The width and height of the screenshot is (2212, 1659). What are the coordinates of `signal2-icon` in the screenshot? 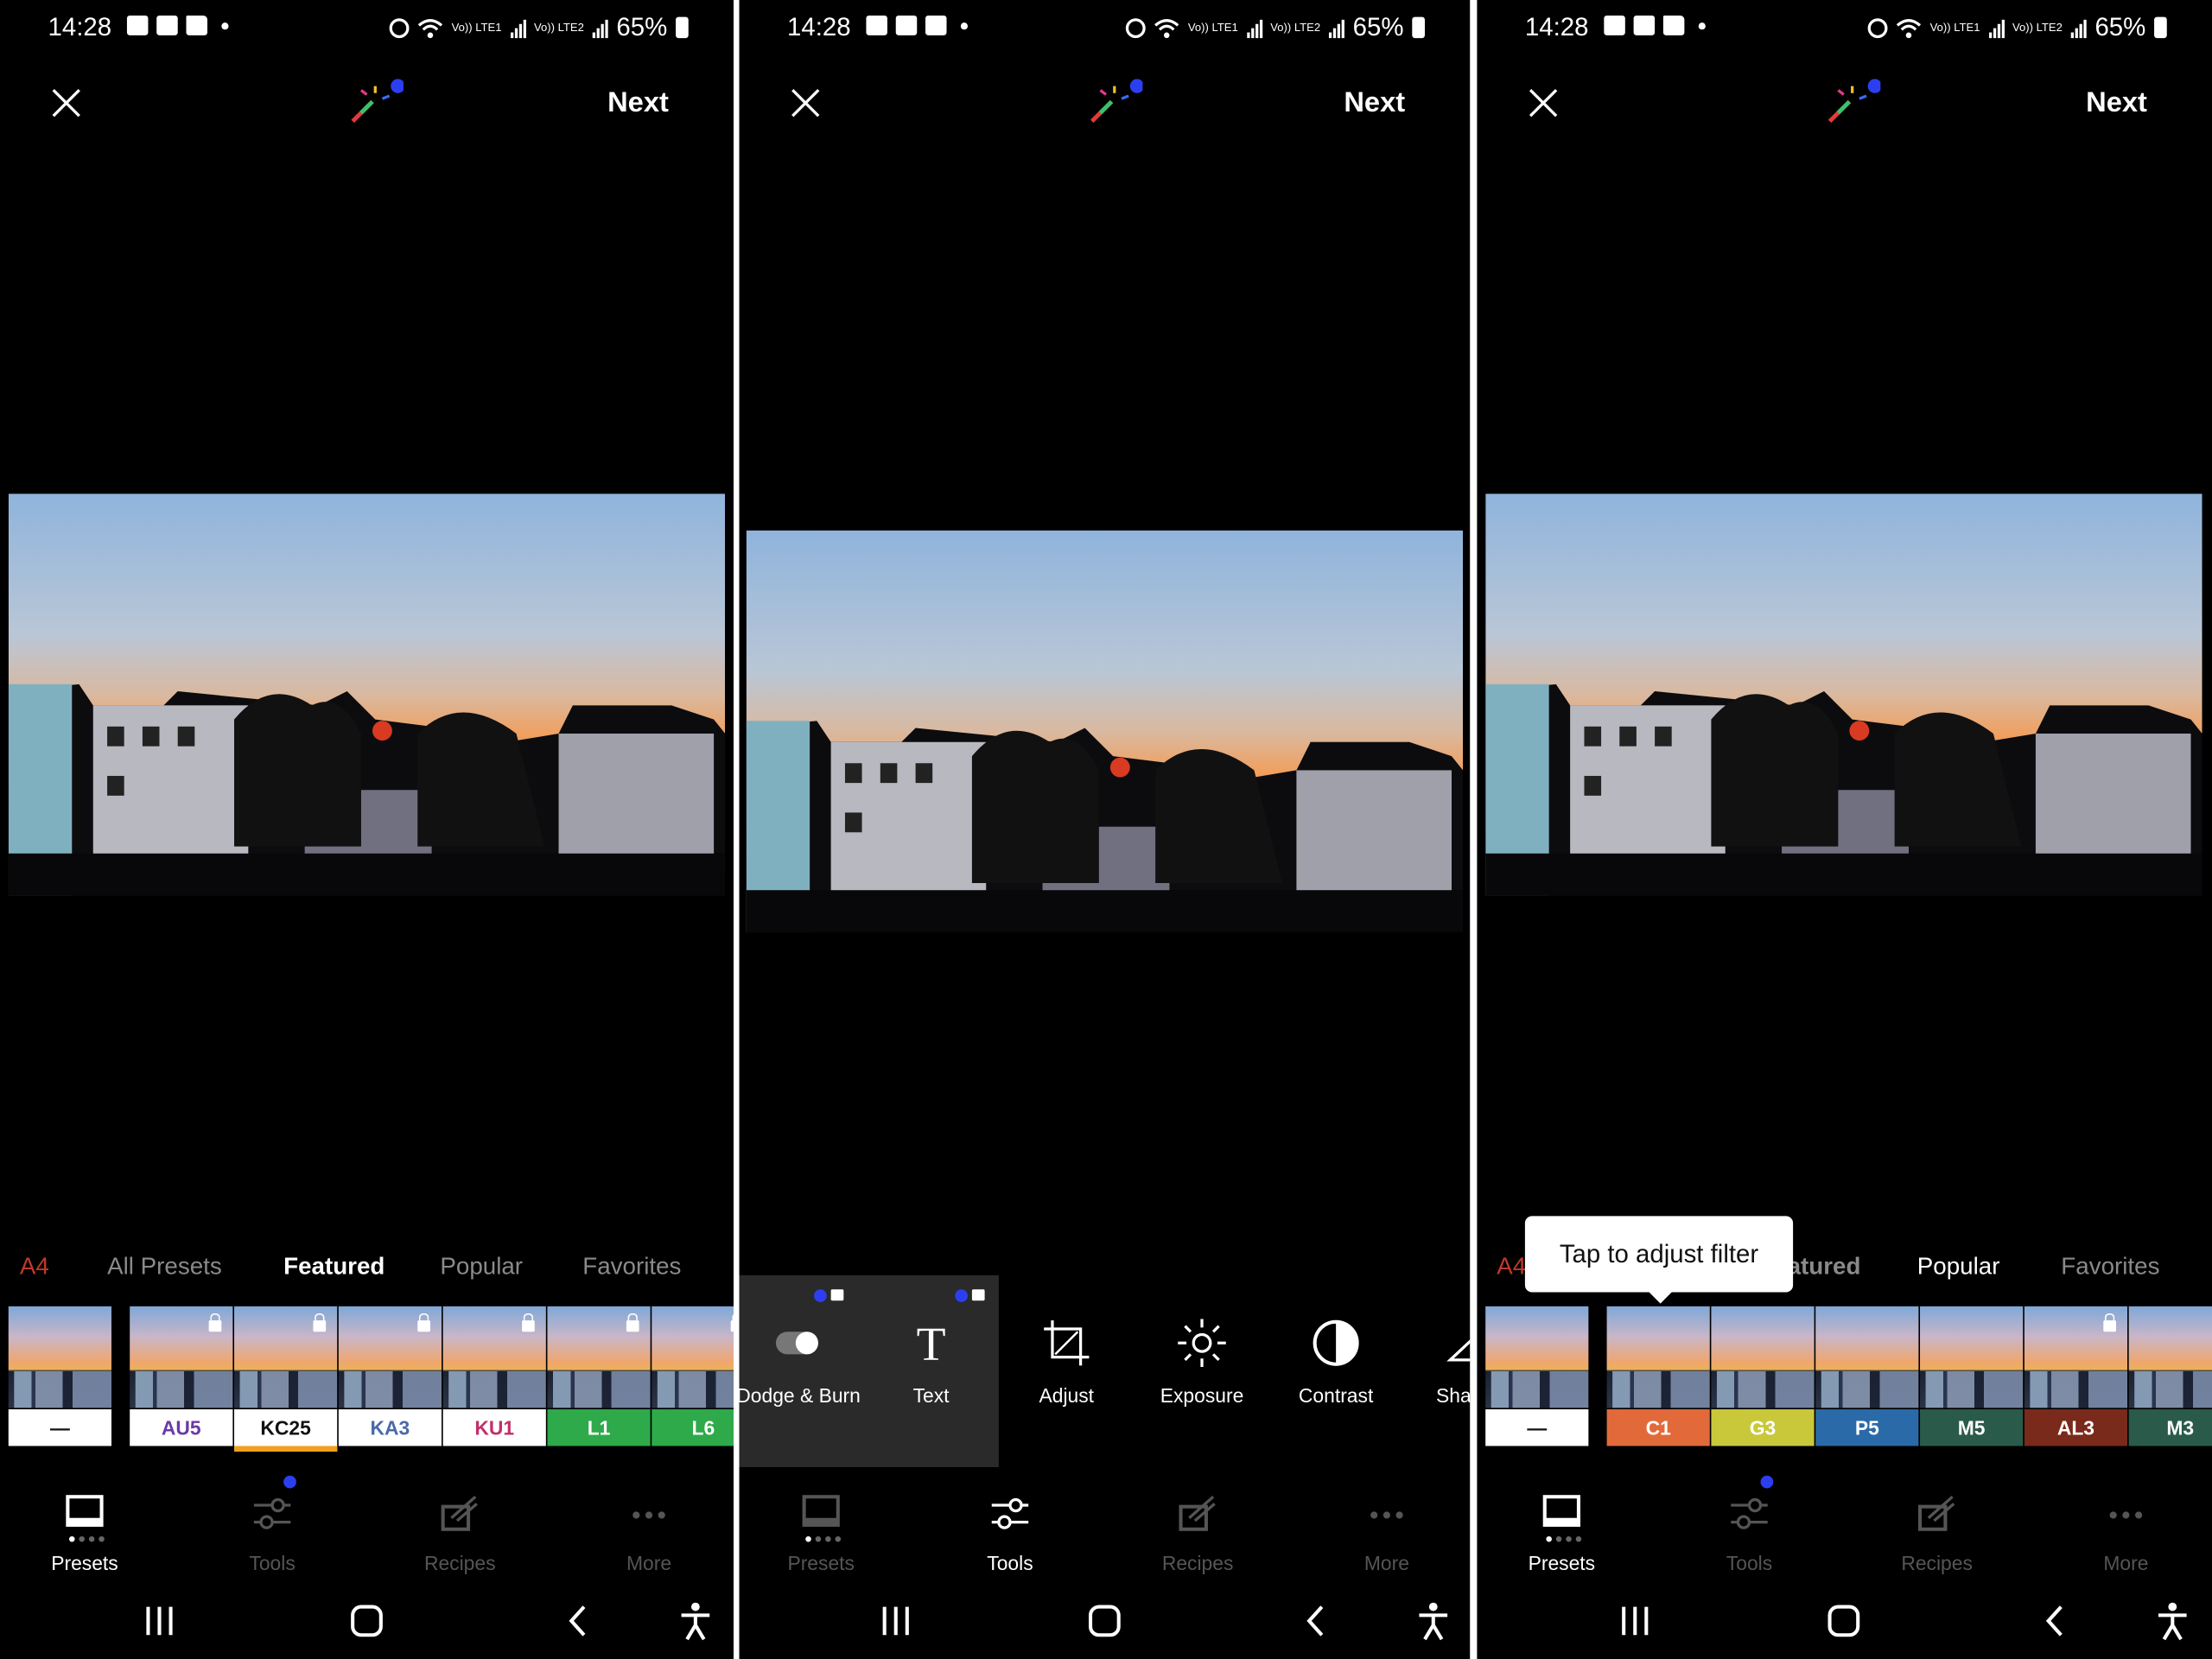 It's located at (2078, 27).